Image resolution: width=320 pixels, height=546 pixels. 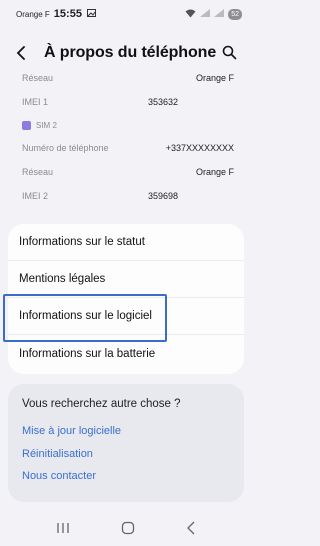 I want to click on battery-indicator: 52, so click(x=235, y=14).